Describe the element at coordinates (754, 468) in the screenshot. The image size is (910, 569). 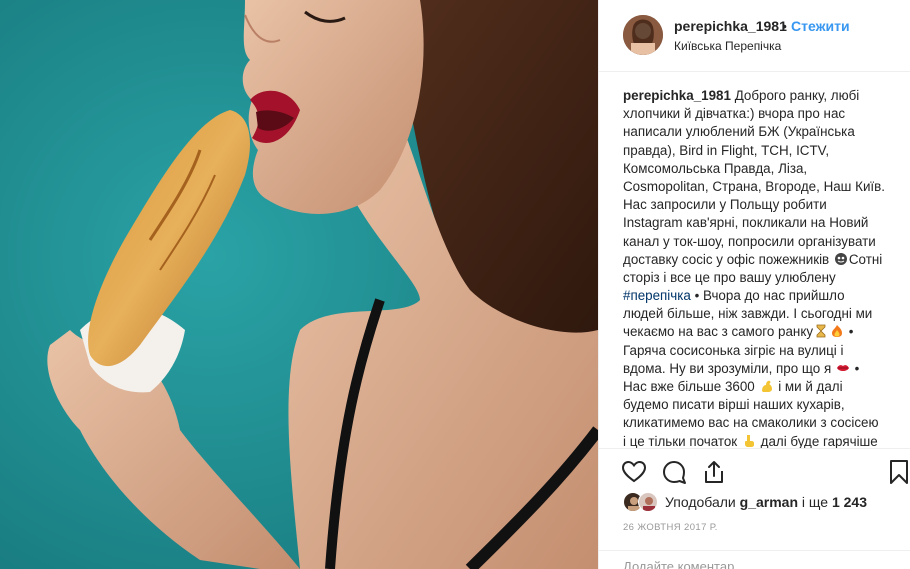
I see `post-actions` at that location.